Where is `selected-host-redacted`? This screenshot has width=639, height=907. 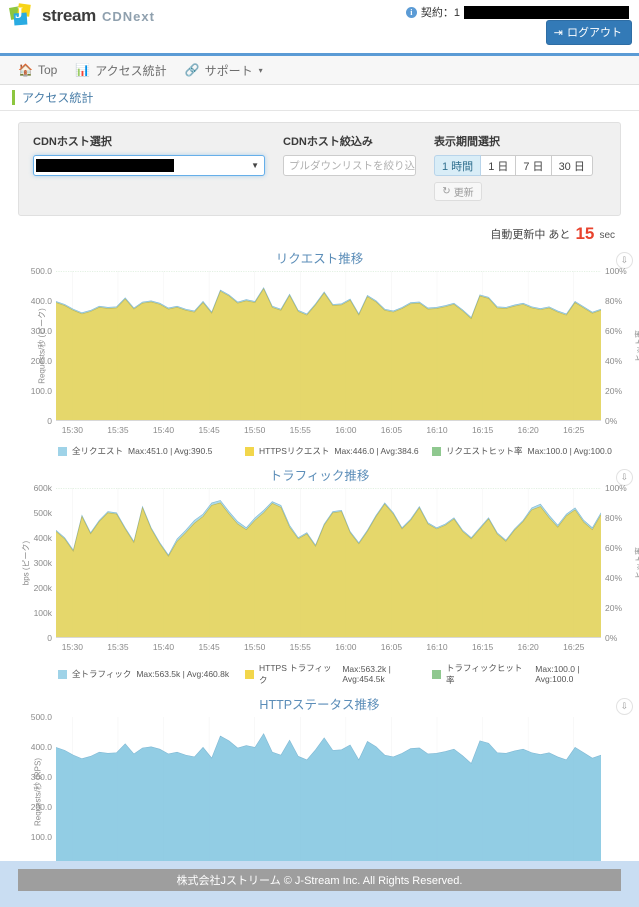 selected-host-redacted is located at coordinates (105, 165).